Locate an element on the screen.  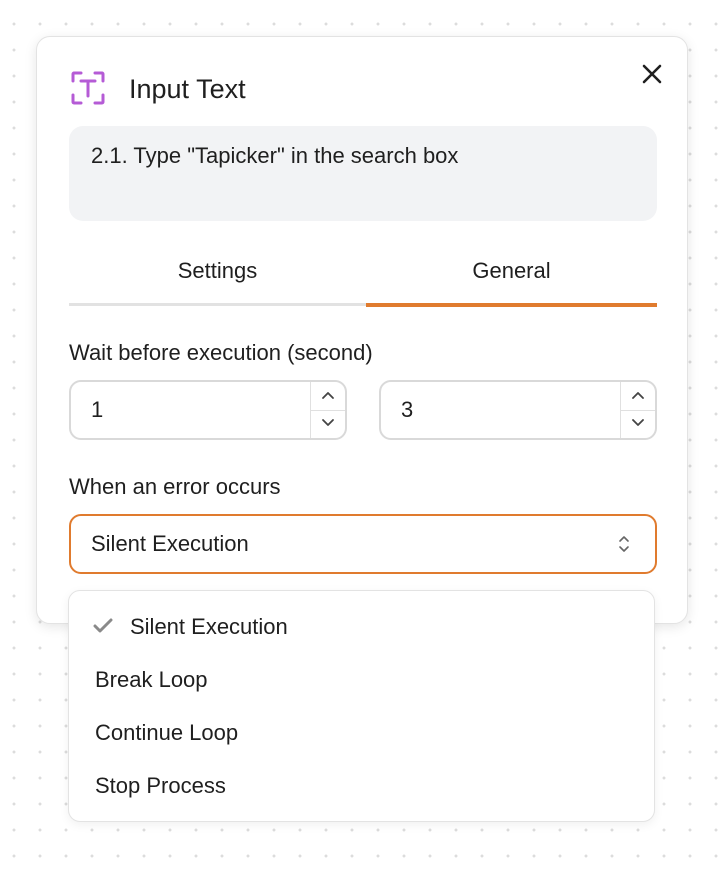
wait-label: Wait before execution (second) is located at coordinates (221, 352).